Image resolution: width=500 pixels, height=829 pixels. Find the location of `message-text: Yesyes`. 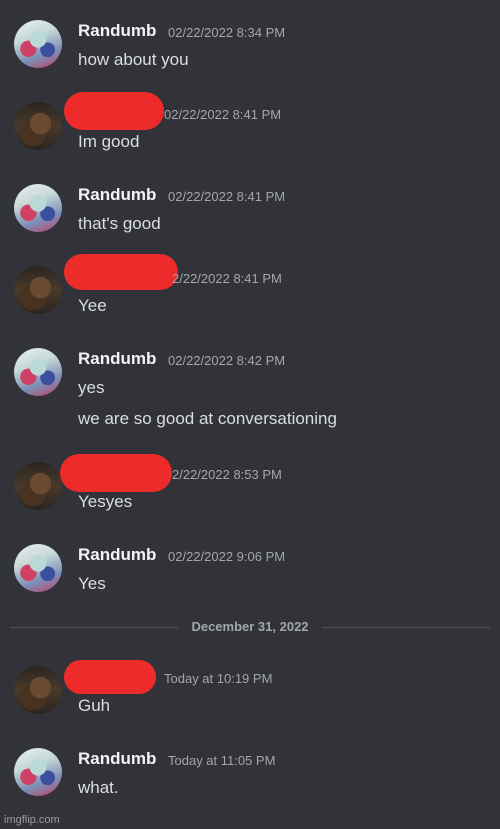

message-text: Yesyes is located at coordinates (105, 501).